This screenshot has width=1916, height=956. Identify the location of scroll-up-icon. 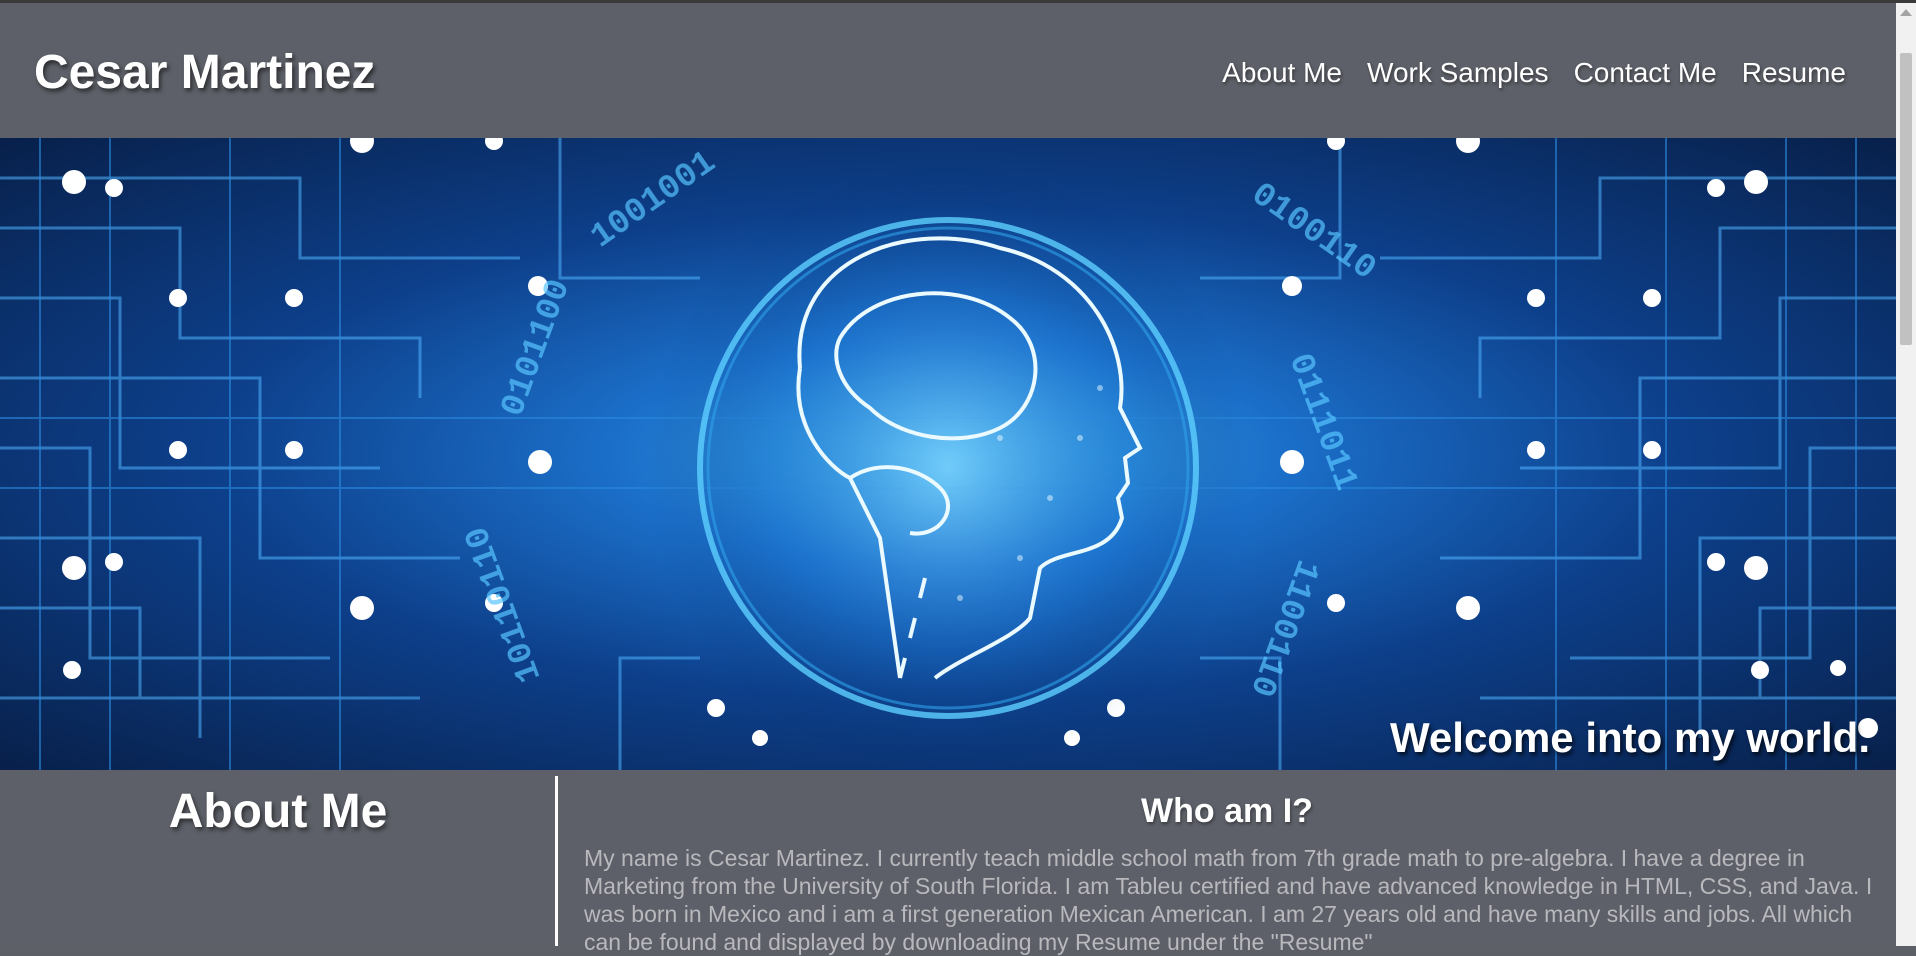
(1906, 12).